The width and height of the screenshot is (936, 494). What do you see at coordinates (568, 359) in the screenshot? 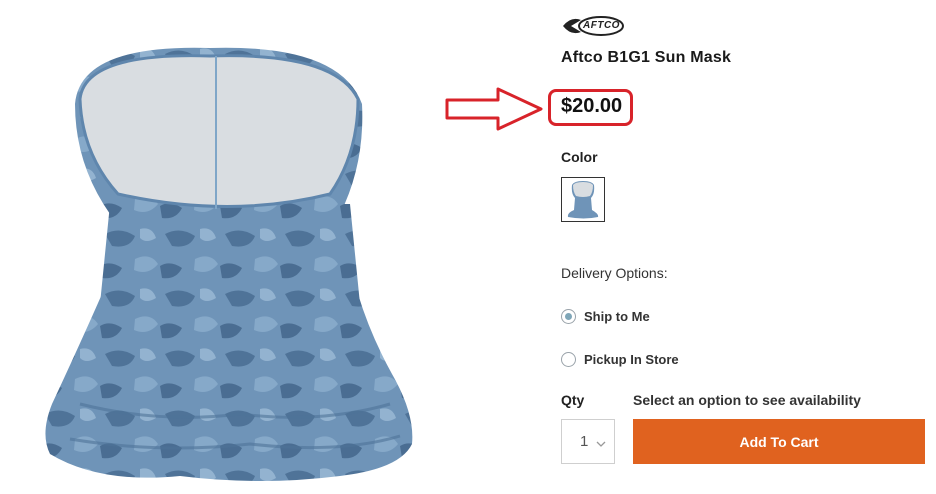
I see `pickup-in-store-radio` at bounding box center [568, 359].